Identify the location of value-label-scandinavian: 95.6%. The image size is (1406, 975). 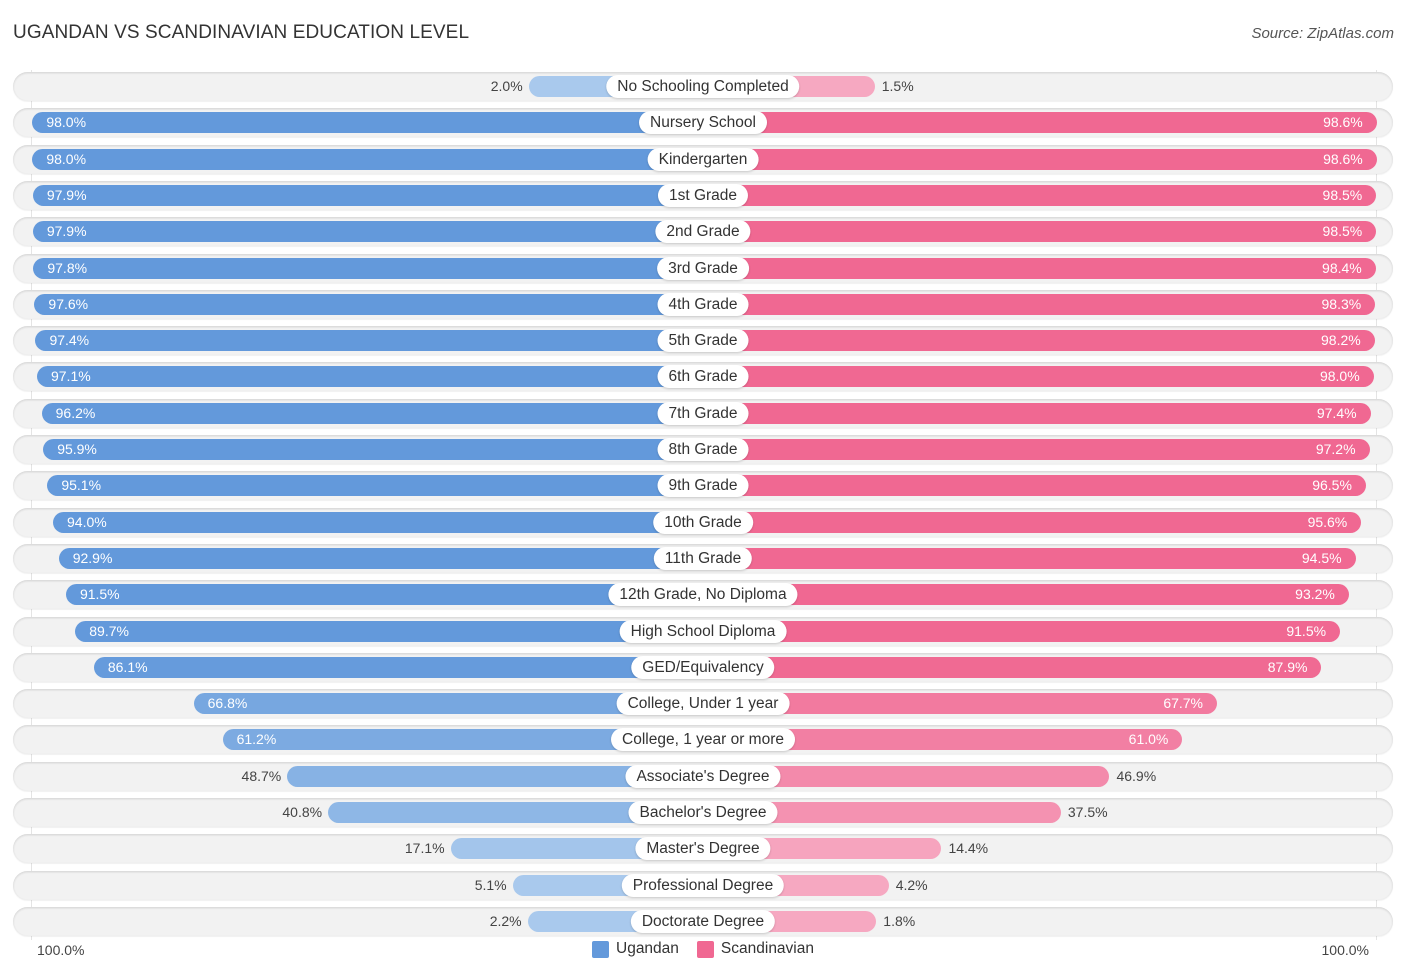
(1327, 521).